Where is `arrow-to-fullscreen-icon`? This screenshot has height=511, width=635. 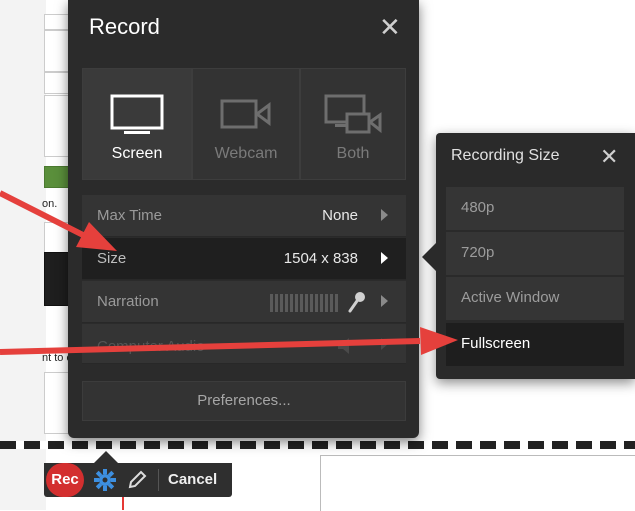
arrow-to-fullscreen-icon is located at coordinates (229, 341).